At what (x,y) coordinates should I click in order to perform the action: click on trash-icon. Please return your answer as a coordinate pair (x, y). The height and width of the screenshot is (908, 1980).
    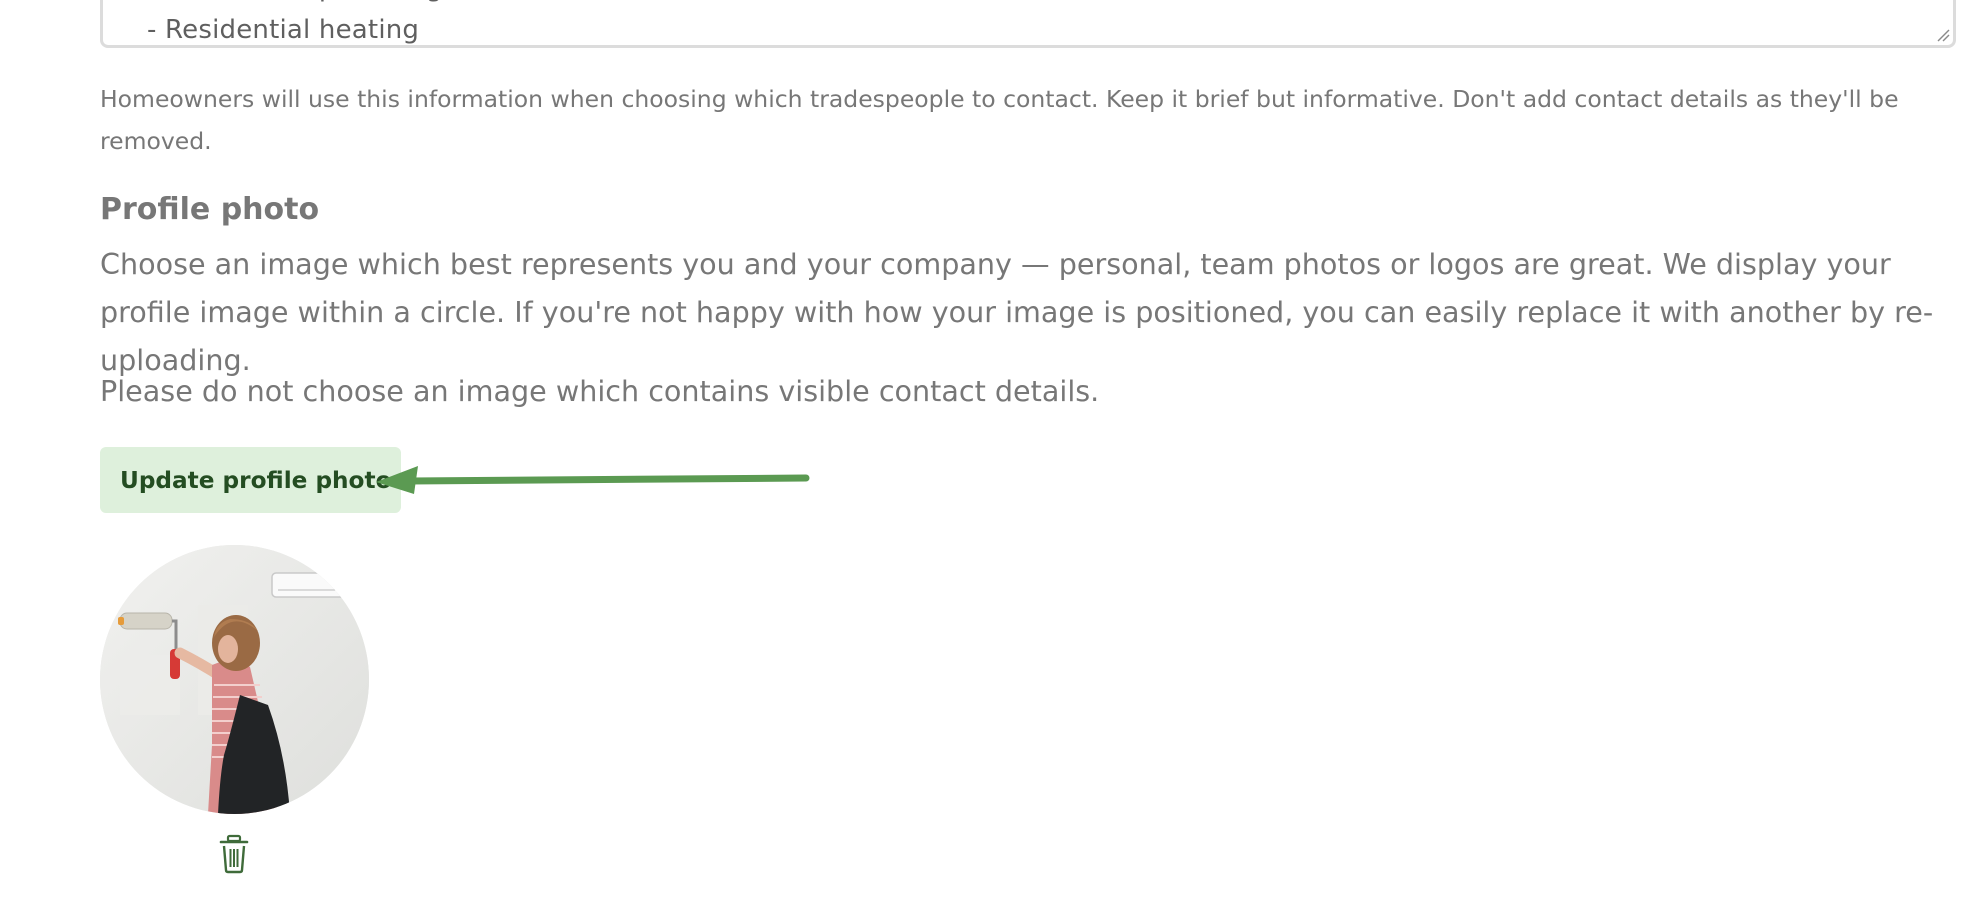
    Looking at the image, I should click on (234, 854).